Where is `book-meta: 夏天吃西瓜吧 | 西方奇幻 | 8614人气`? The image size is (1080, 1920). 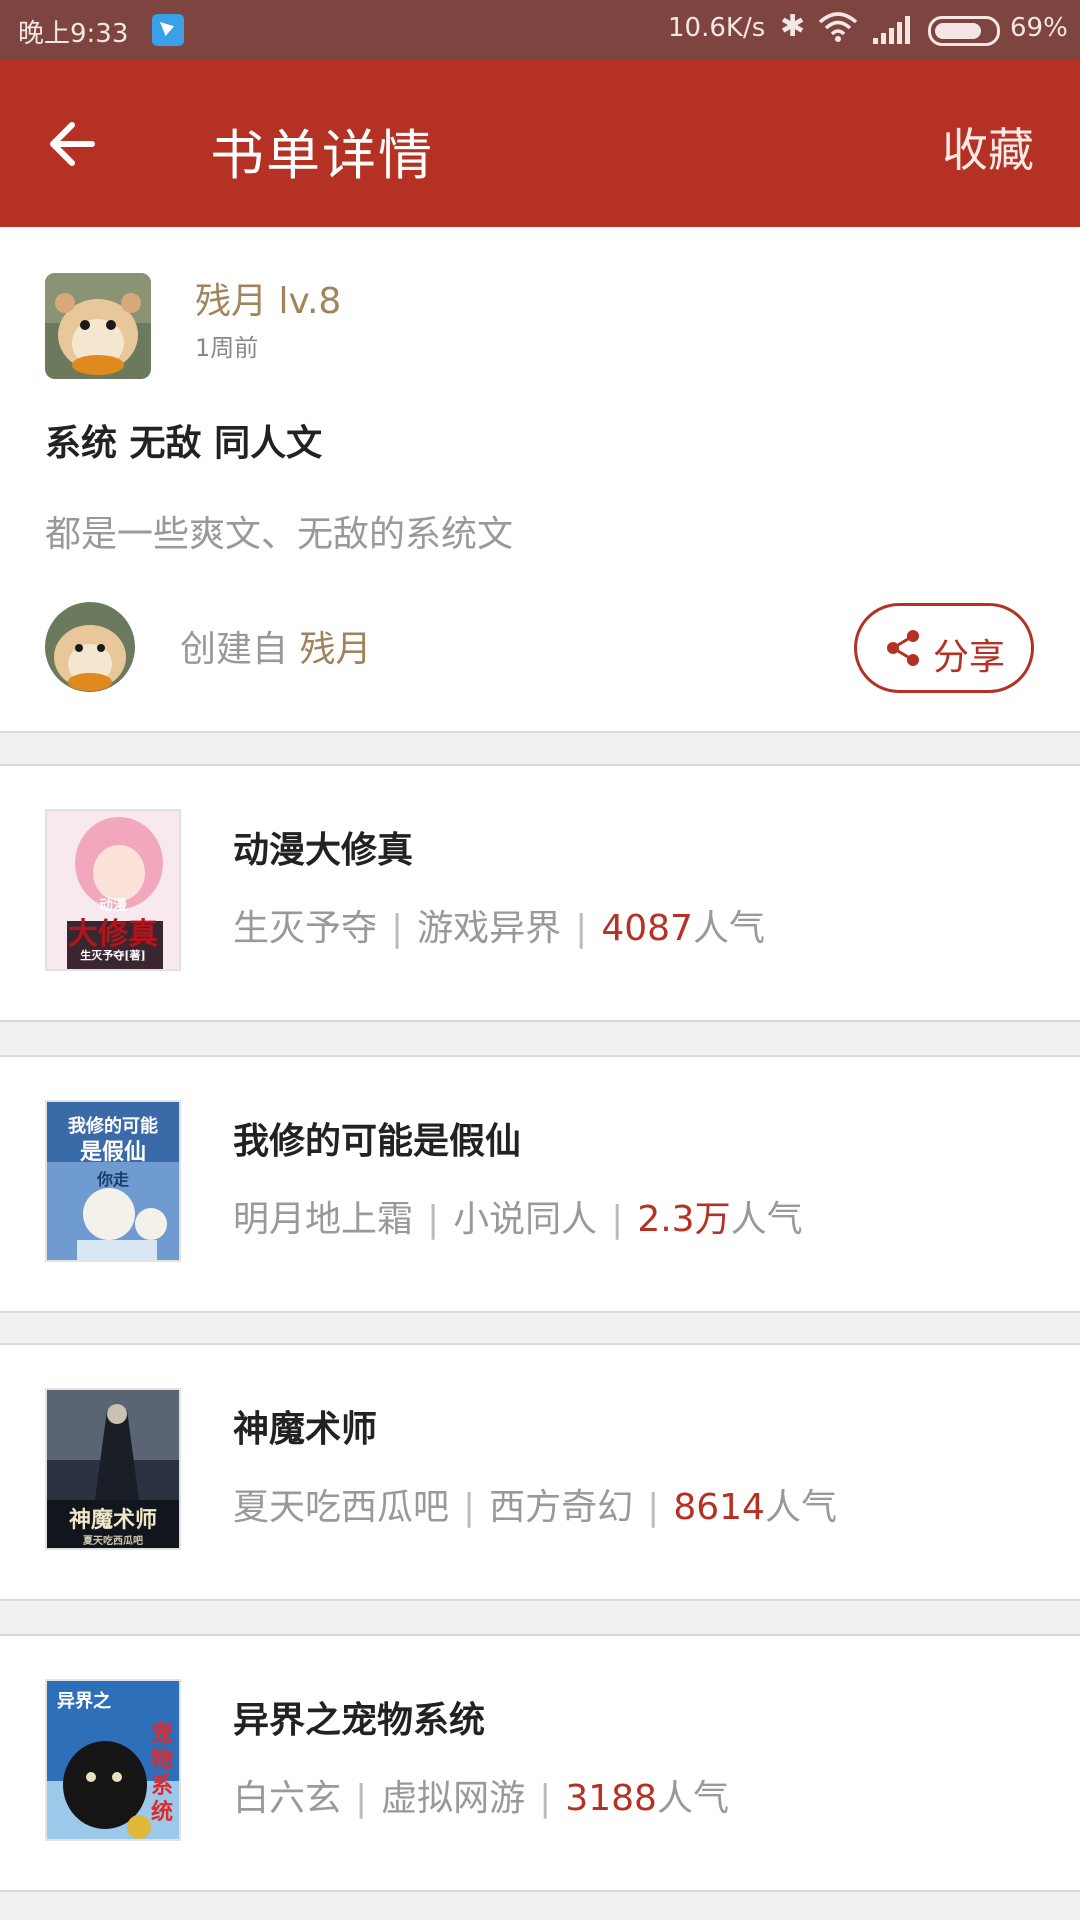
book-meta: 夏天吃西瓜吧 | 西方奇幻 | 8614人气 is located at coordinates (535, 1507).